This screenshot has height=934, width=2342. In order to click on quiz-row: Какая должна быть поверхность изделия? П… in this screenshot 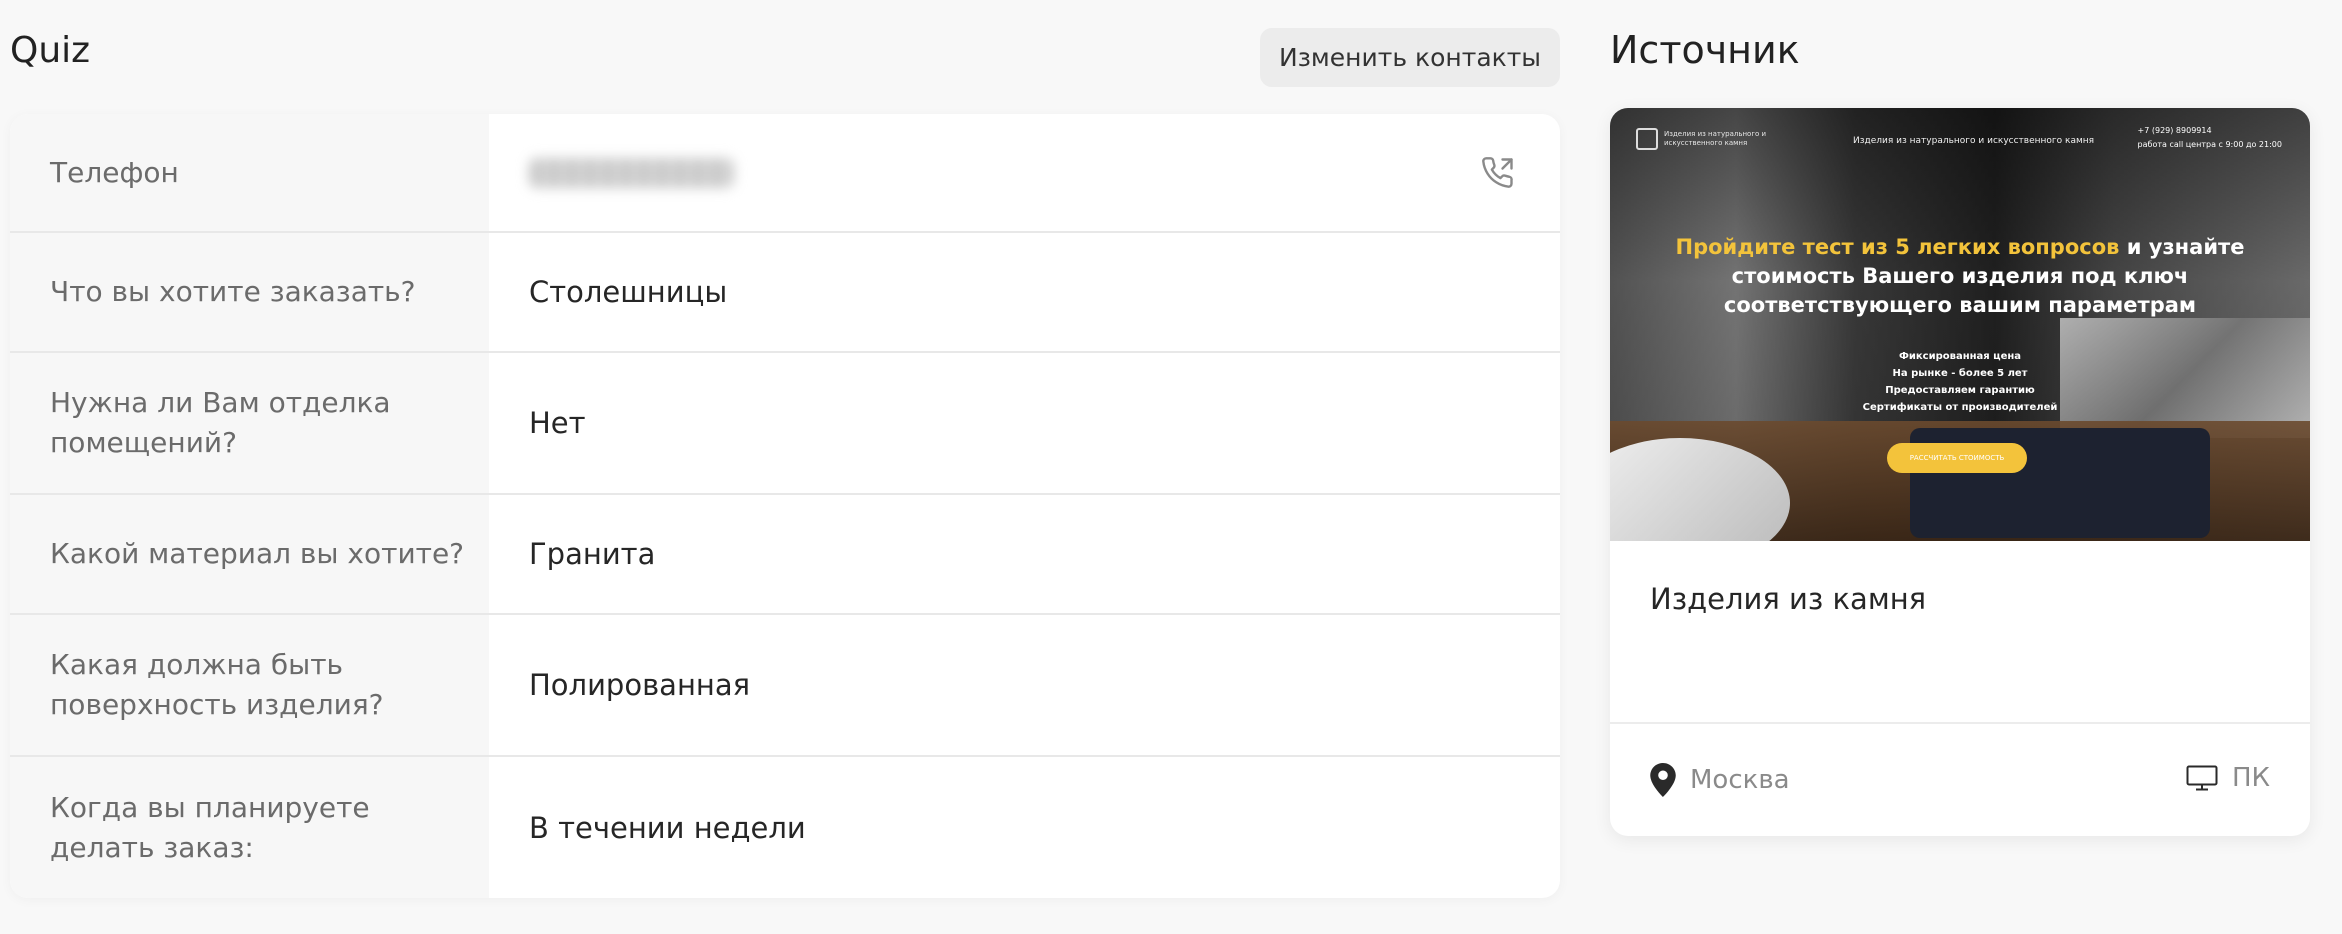, I will do `click(785, 686)`.